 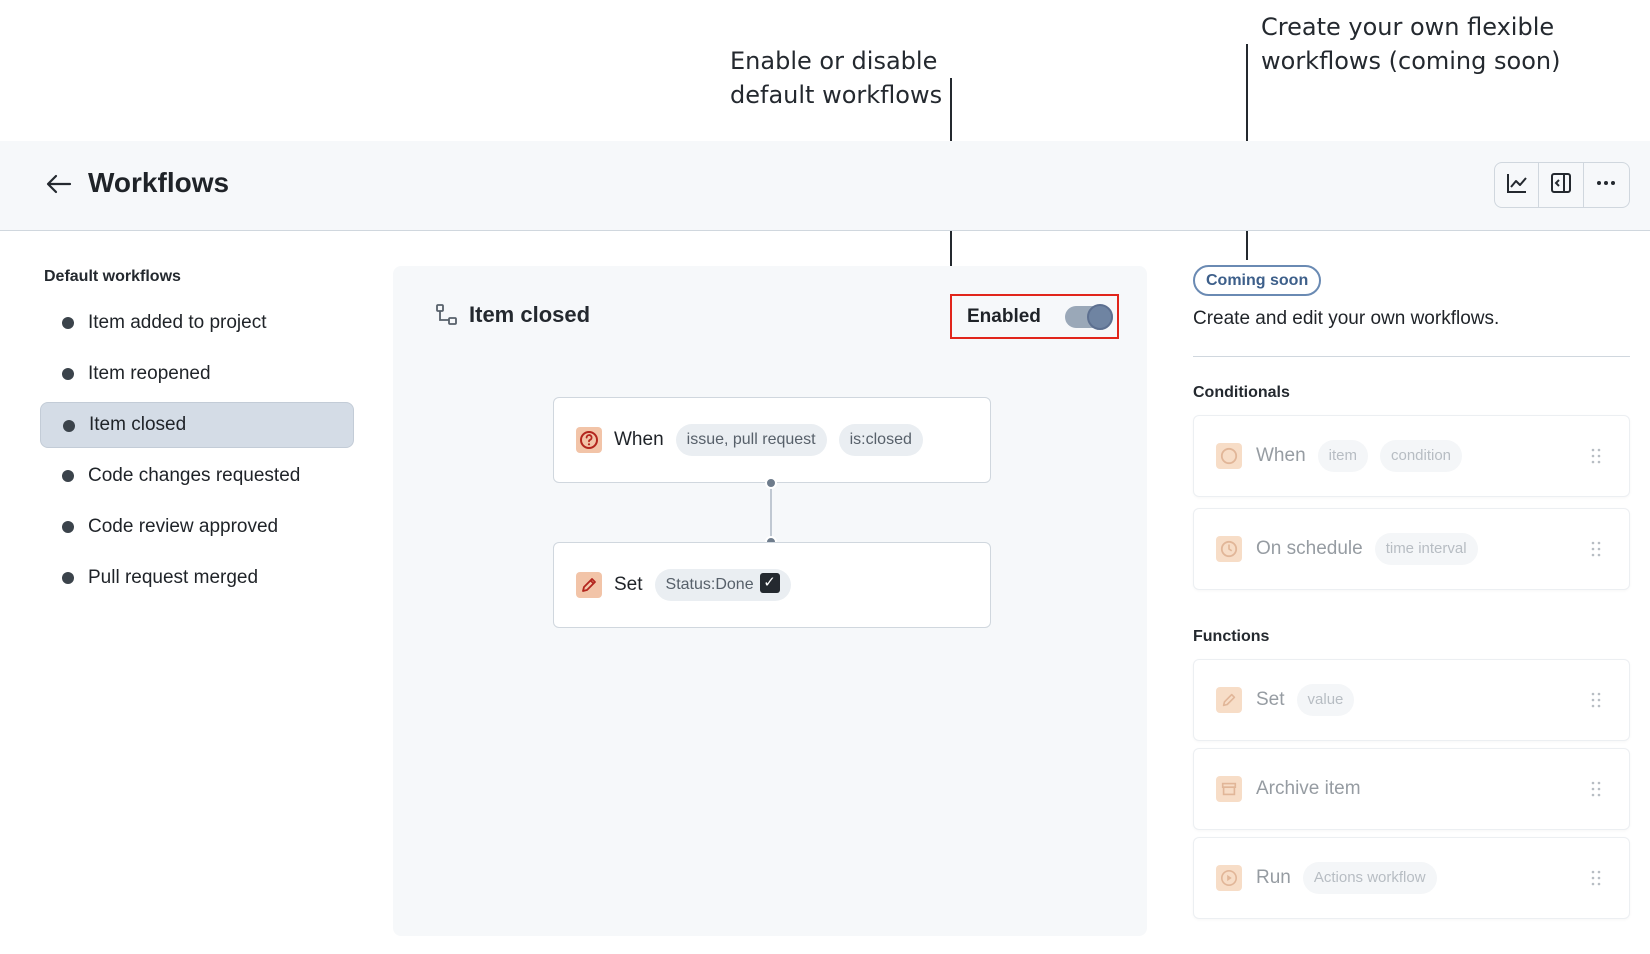 What do you see at coordinates (880, 440) in the screenshot?
I see `when-chip-state: is:closed` at bounding box center [880, 440].